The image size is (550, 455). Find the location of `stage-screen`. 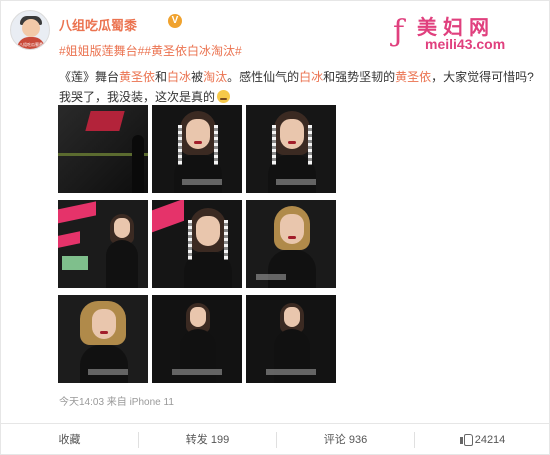

stage-screen is located at coordinates (105, 121).